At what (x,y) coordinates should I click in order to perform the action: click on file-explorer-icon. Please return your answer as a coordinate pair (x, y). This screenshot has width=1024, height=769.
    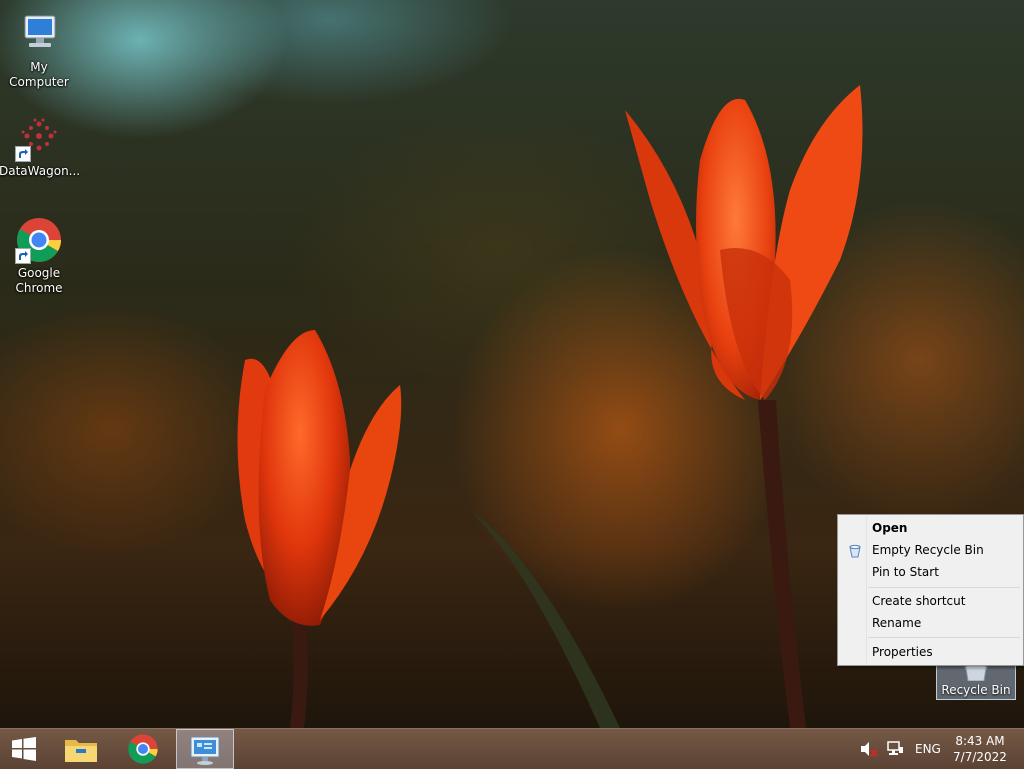
    Looking at the image, I should click on (81, 750).